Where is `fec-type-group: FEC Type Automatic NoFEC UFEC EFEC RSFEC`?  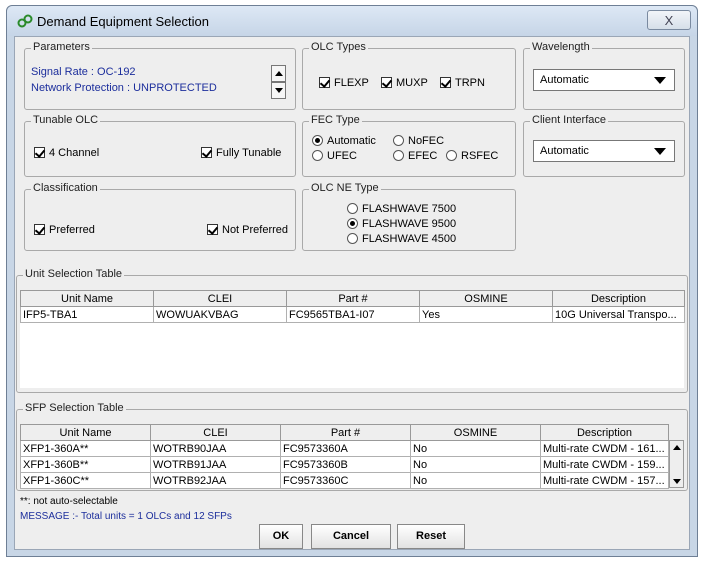
fec-type-group: FEC Type Automatic NoFEC UFEC EFEC RSFEC is located at coordinates (409, 145).